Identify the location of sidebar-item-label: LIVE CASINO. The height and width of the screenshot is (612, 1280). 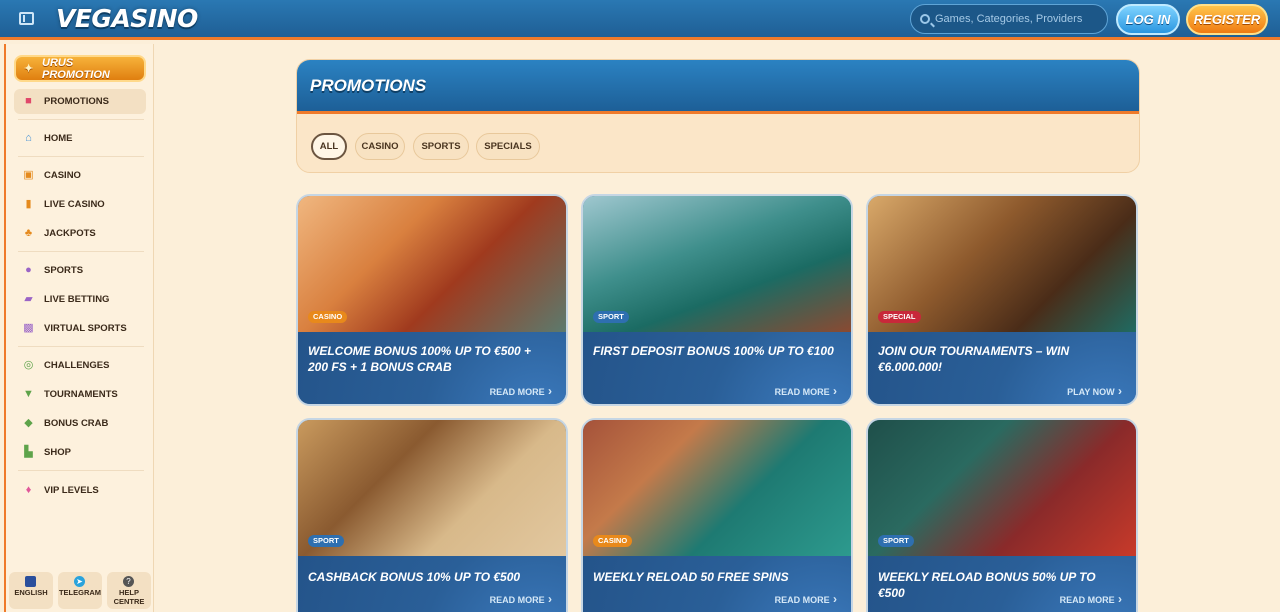
(74, 204).